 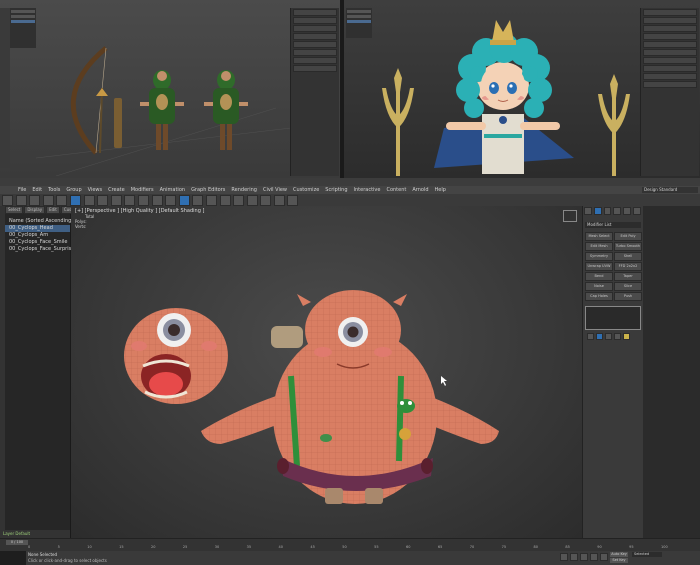 I want to click on auto-key-button: Auto Key, so click(x=619, y=554).